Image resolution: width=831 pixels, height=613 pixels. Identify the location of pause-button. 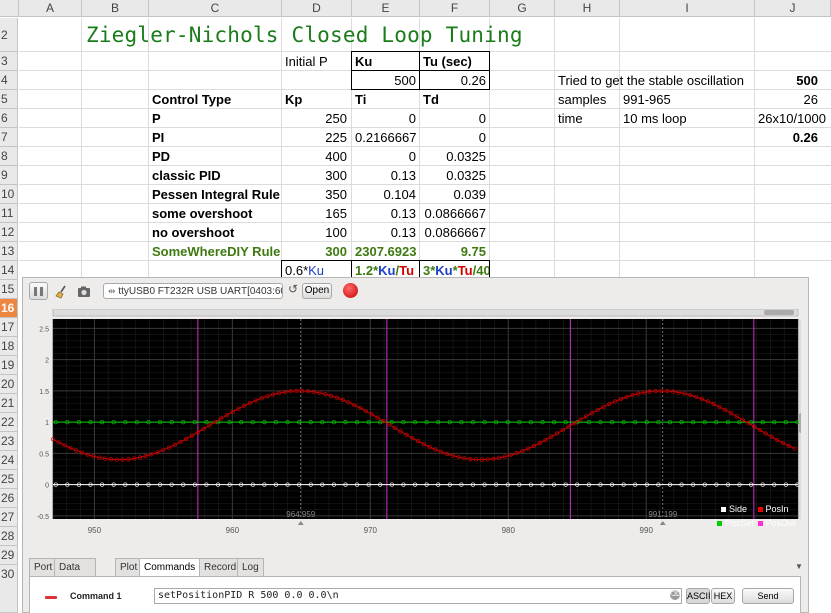
(38, 291).